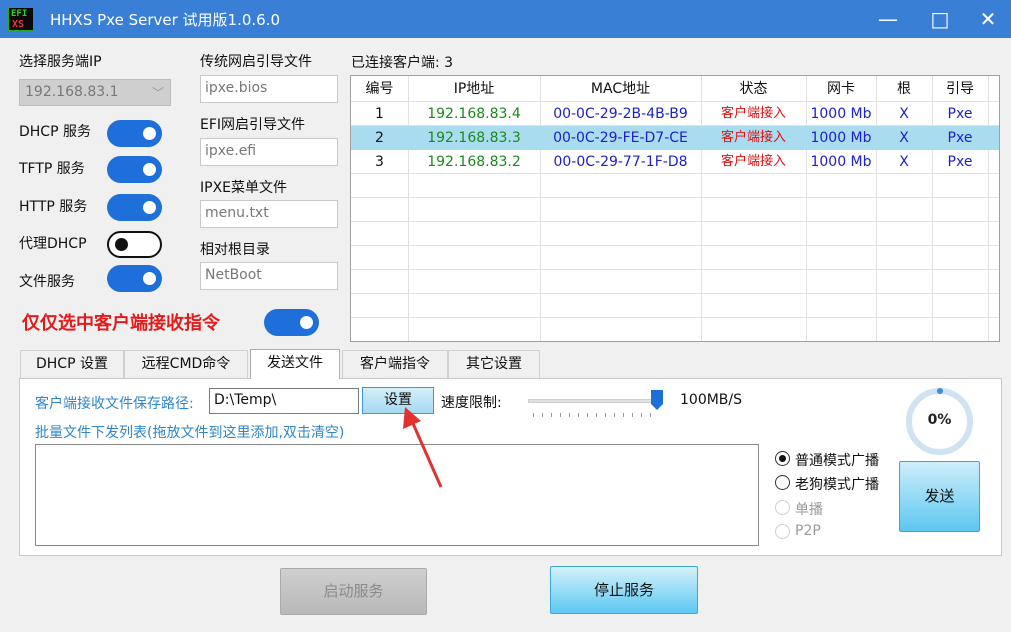  What do you see at coordinates (379, 138) in the screenshot?
I see `row-id: 2` at bounding box center [379, 138].